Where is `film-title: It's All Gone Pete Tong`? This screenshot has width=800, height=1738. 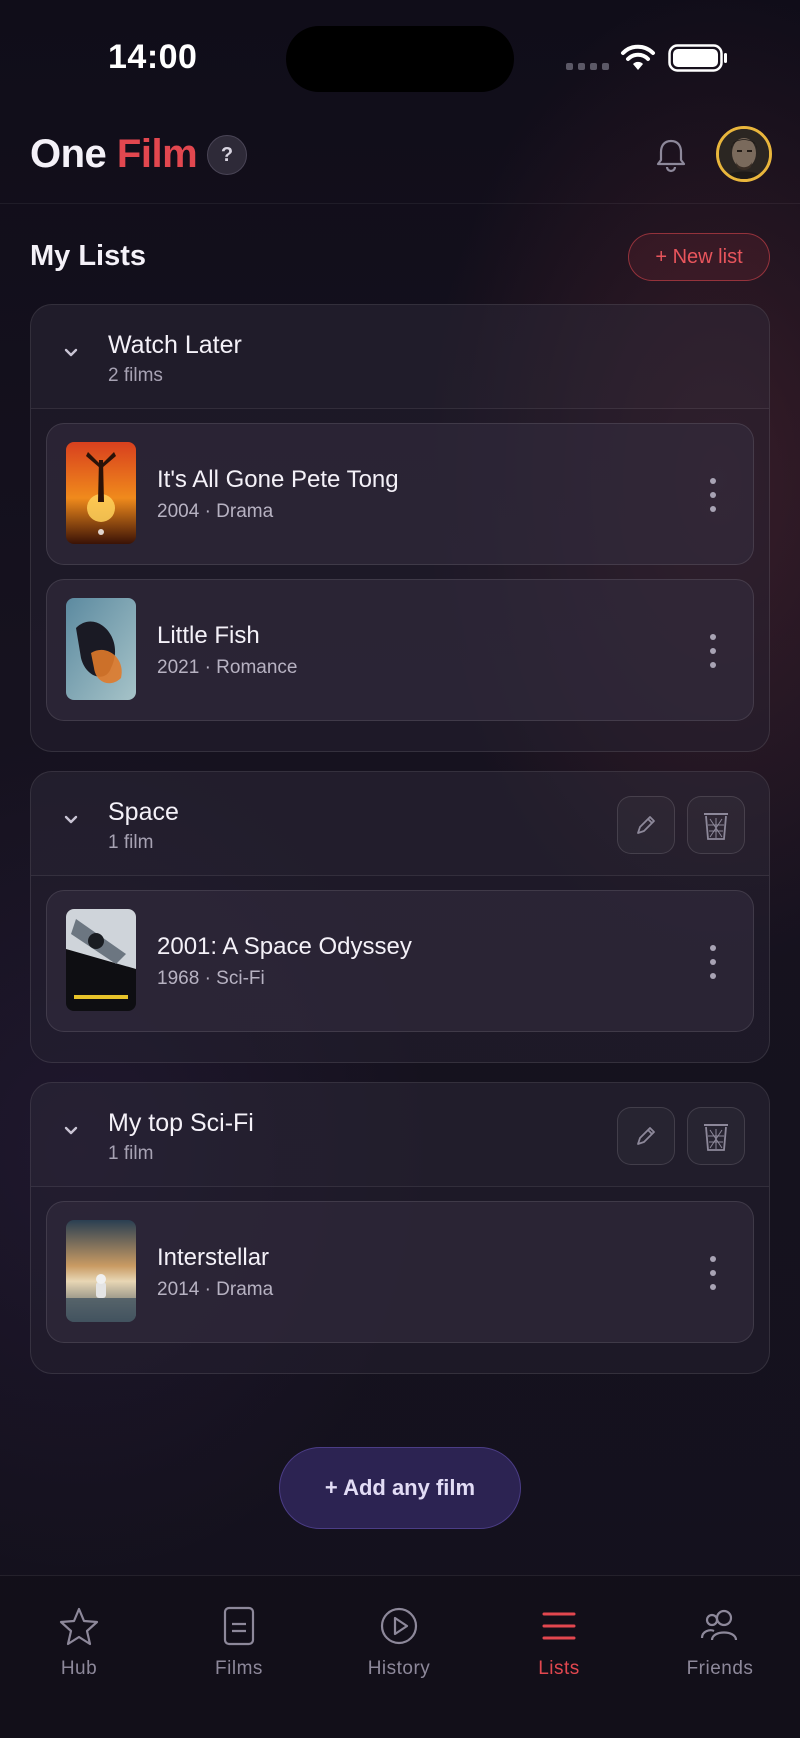
film-title: It's All Gone Pete Tong is located at coordinates (278, 479).